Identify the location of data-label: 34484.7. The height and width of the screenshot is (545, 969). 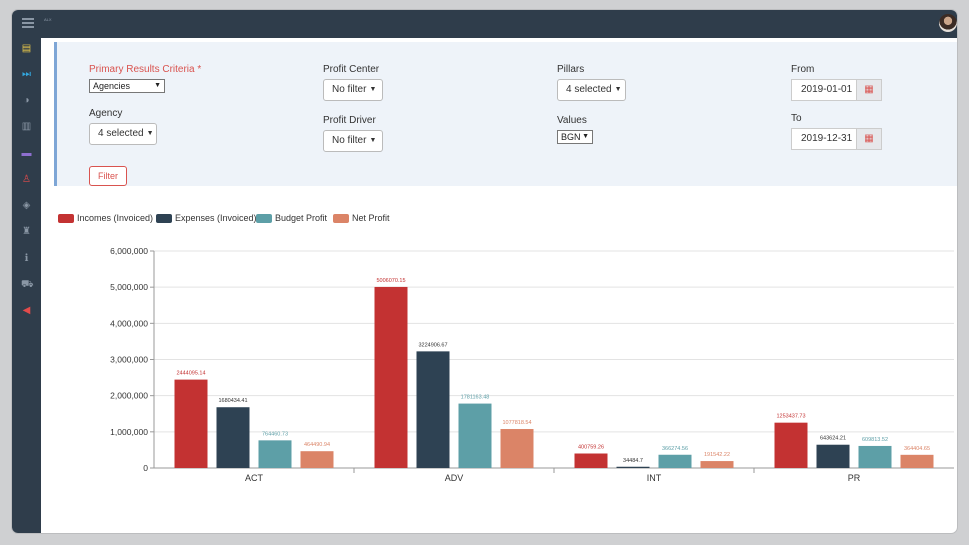
(633, 461).